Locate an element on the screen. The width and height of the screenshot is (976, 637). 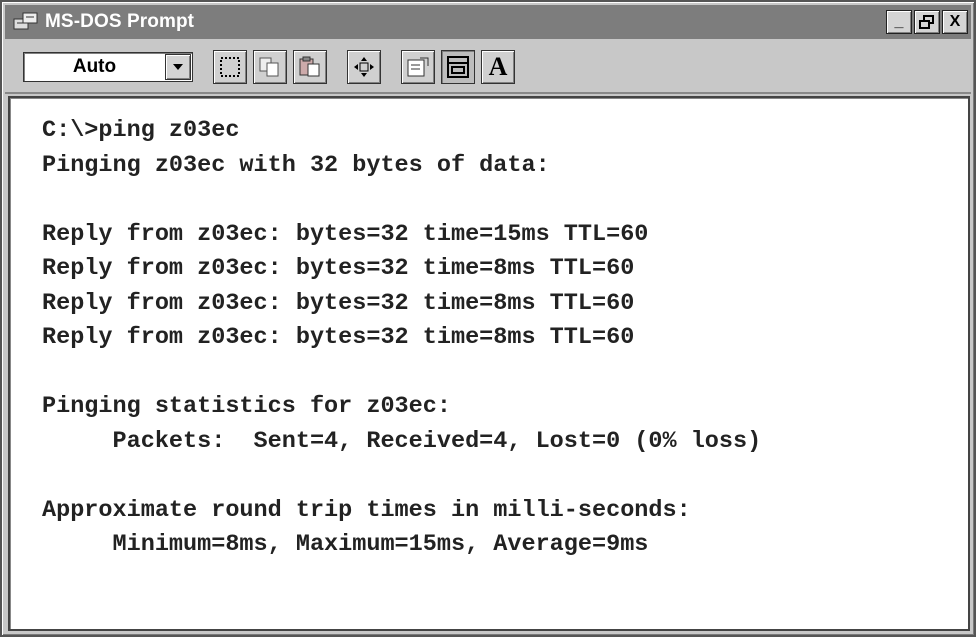
paste-button is located at coordinates (310, 67).